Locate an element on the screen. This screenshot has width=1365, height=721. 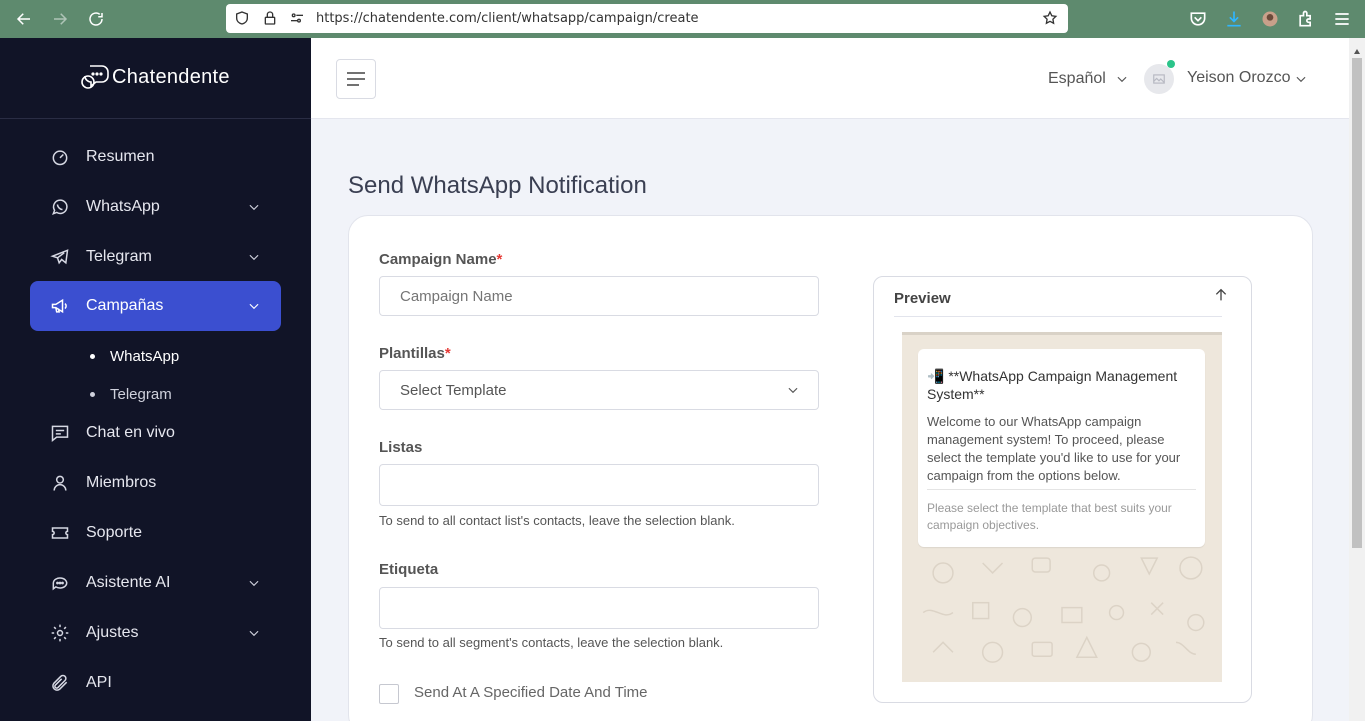
dashboard-icon is located at coordinates (60, 157).